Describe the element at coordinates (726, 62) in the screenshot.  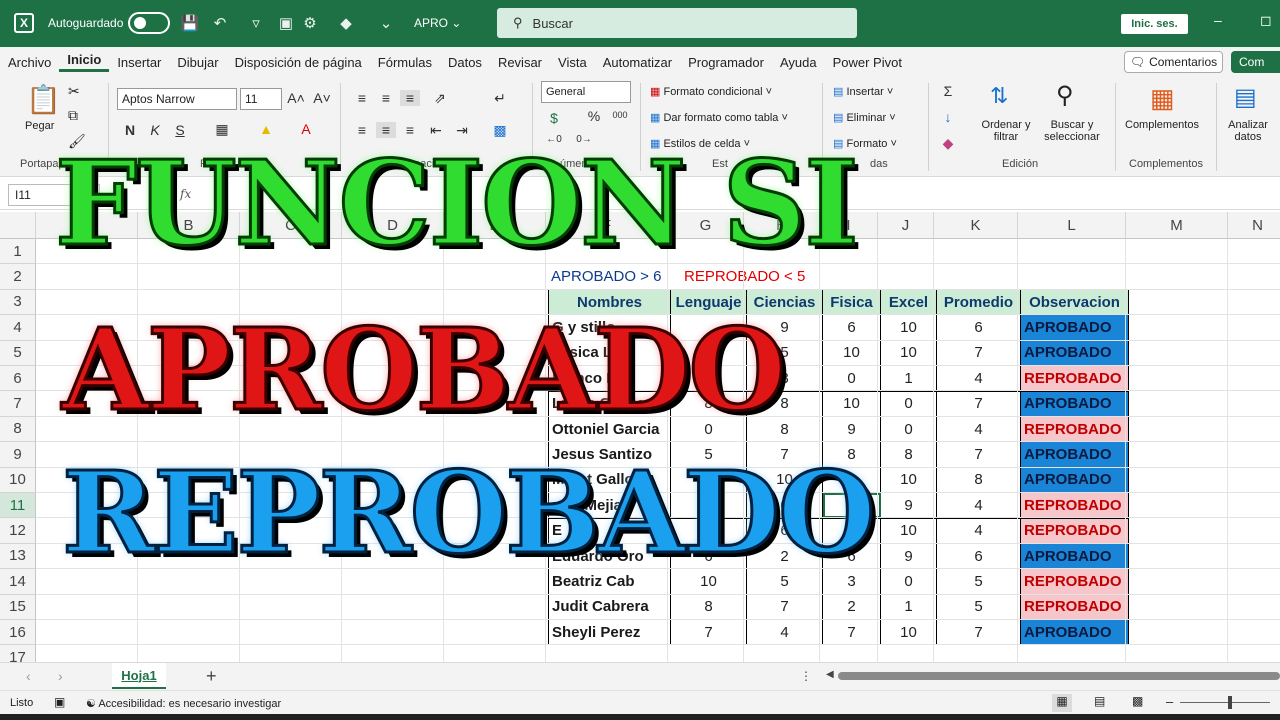
I see `tab-programador: Programador` at that location.